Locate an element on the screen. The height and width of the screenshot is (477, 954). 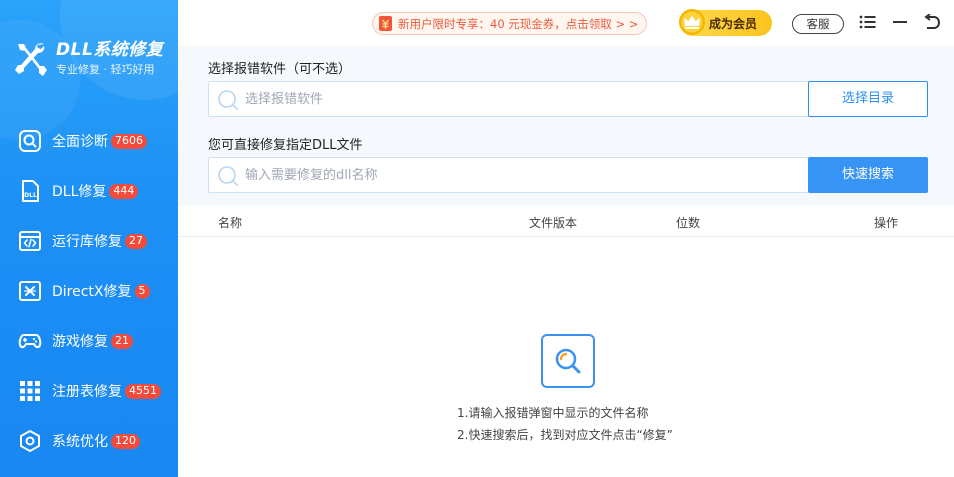
app-subtitle: 专业修复 · 轻巧好用 is located at coordinates (105, 69).